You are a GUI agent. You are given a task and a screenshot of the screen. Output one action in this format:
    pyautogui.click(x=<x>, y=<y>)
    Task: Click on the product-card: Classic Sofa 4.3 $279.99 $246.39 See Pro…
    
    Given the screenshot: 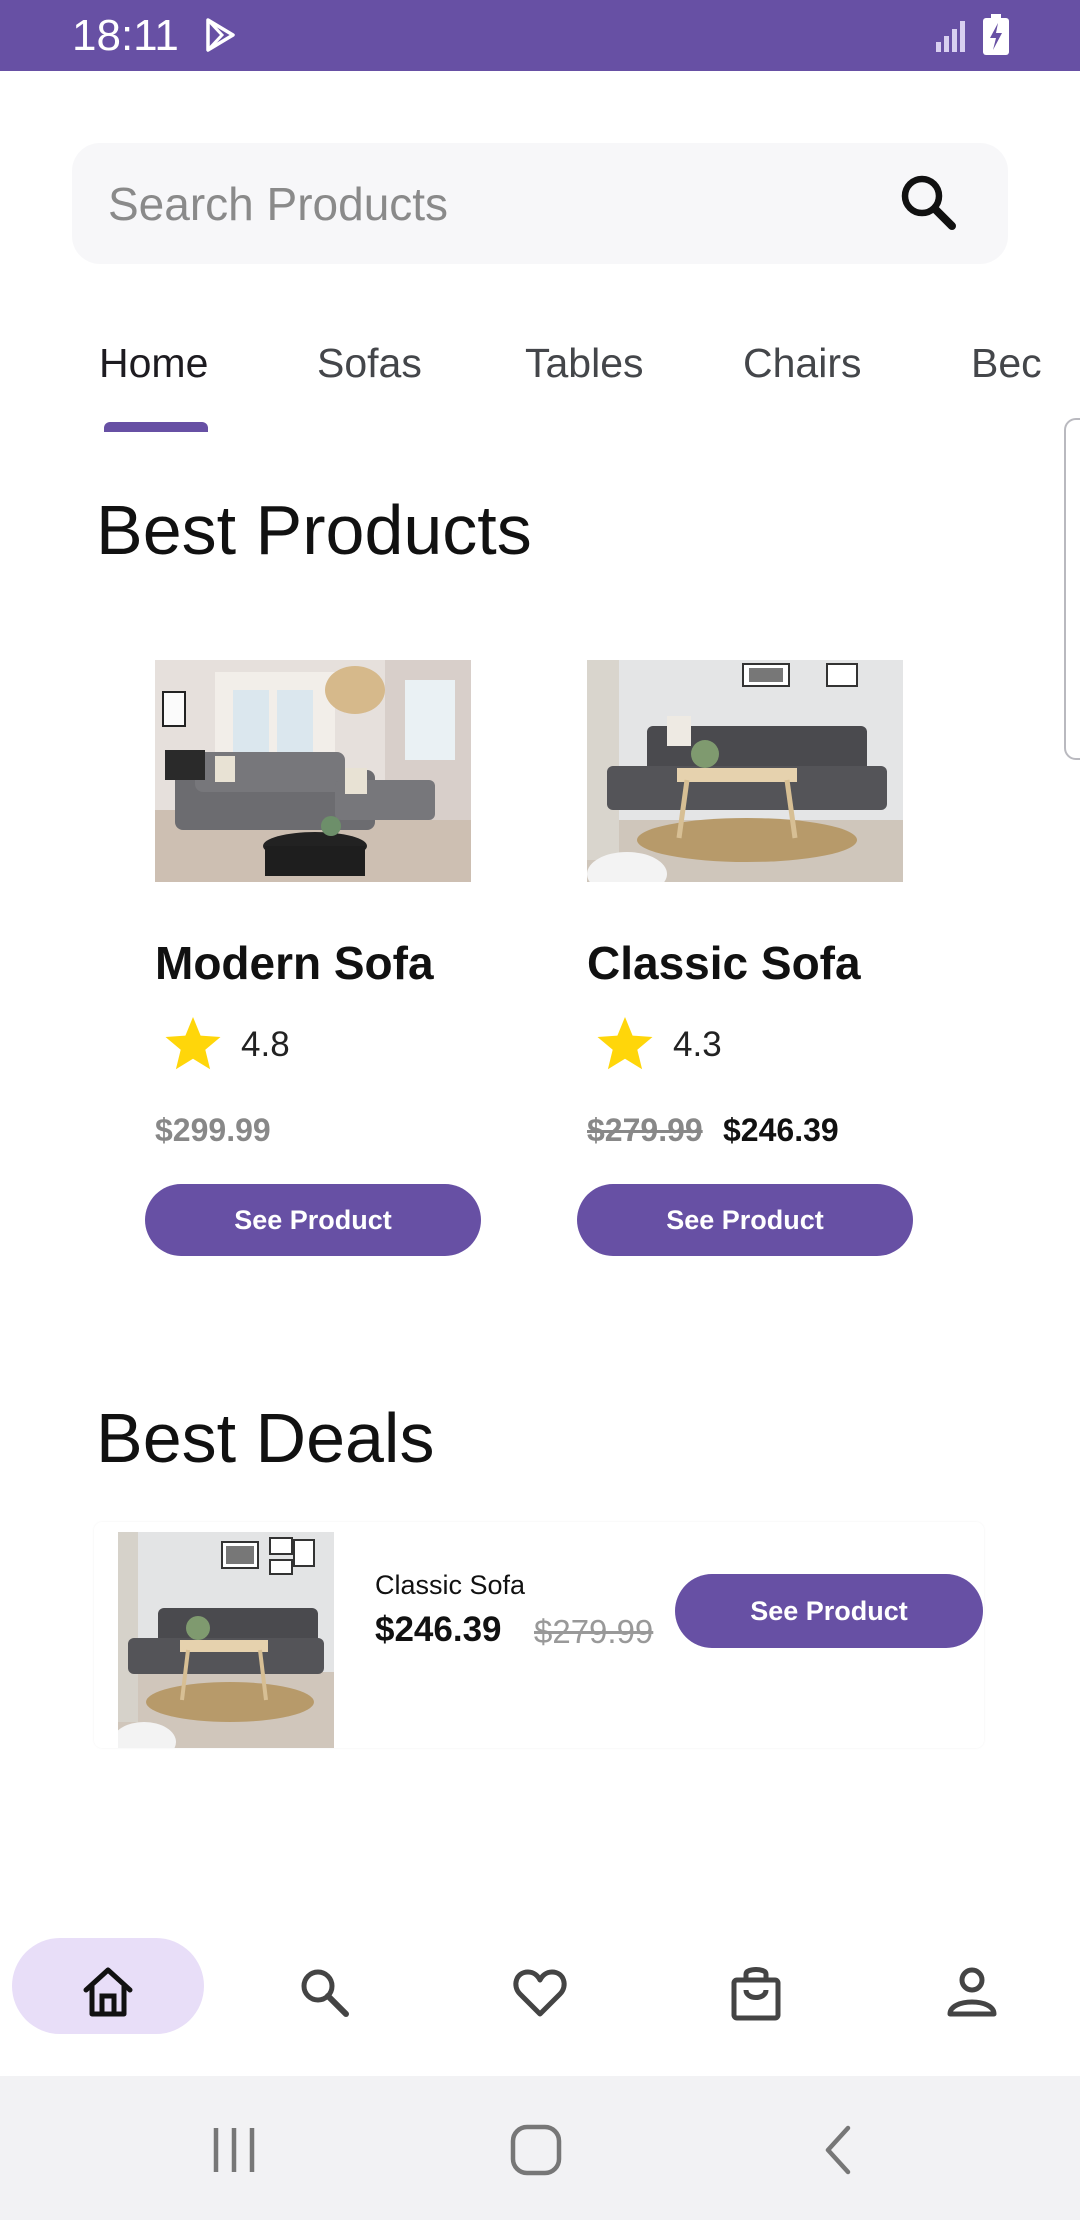 What is the action you would take?
    pyautogui.click(x=747, y=960)
    